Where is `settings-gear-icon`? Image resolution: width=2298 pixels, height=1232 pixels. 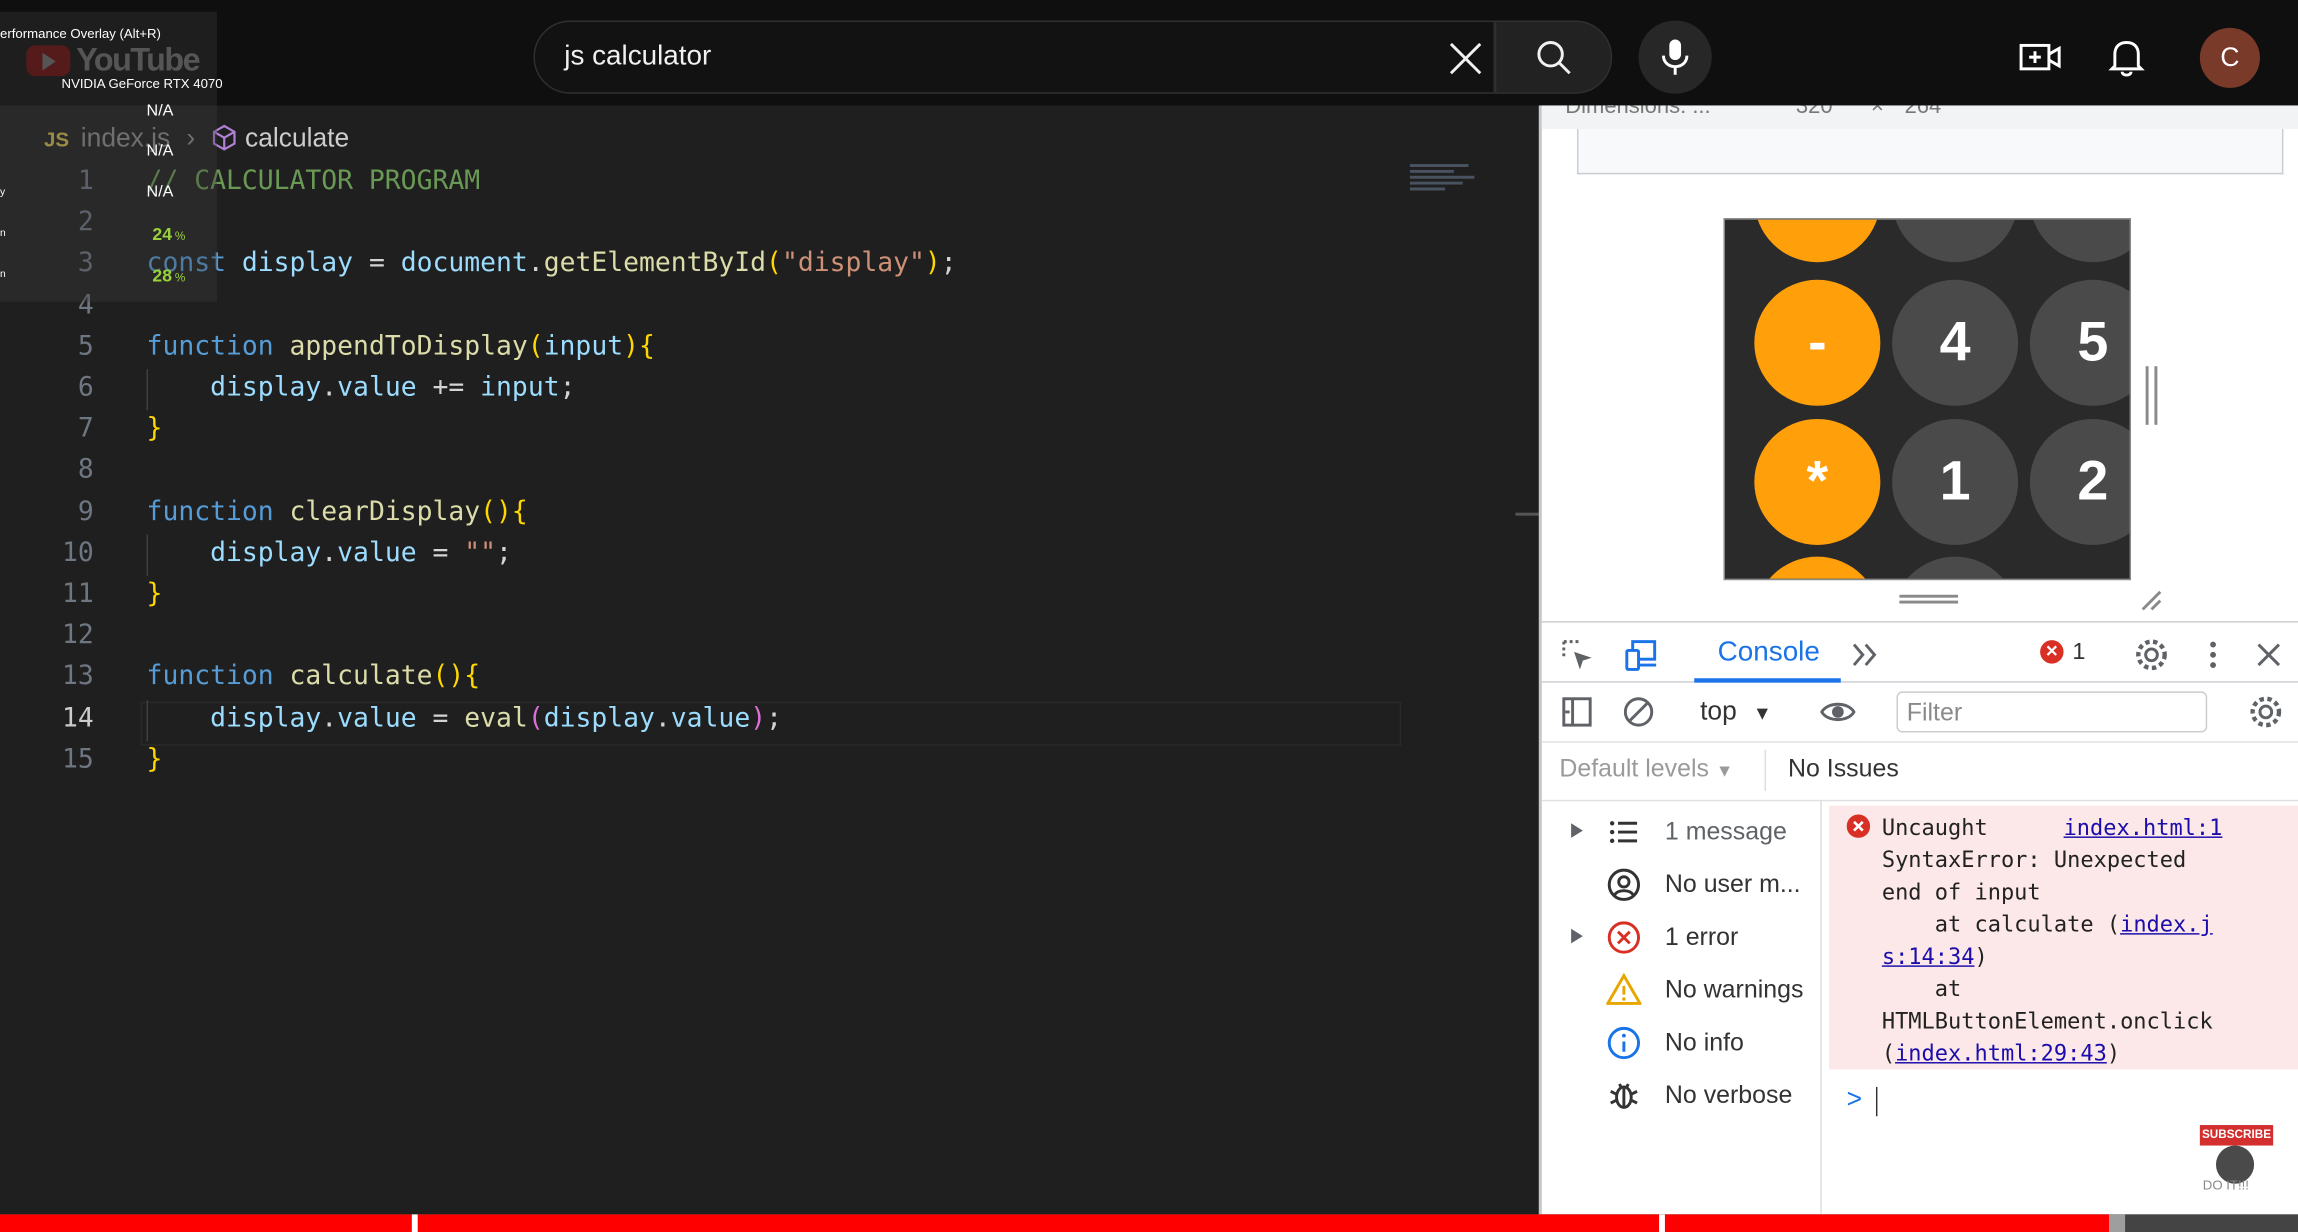 settings-gear-icon is located at coordinates (2151, 654).